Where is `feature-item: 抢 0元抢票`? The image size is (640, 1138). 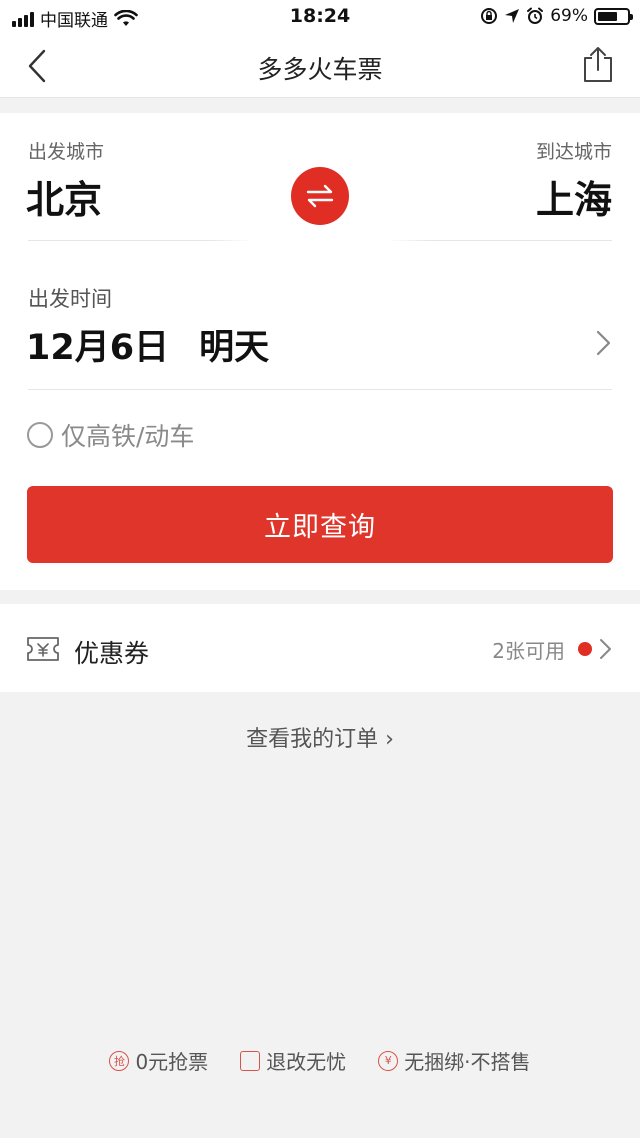
feature-item: 抢 0元抢票 is located at coordinates (158, 1060).